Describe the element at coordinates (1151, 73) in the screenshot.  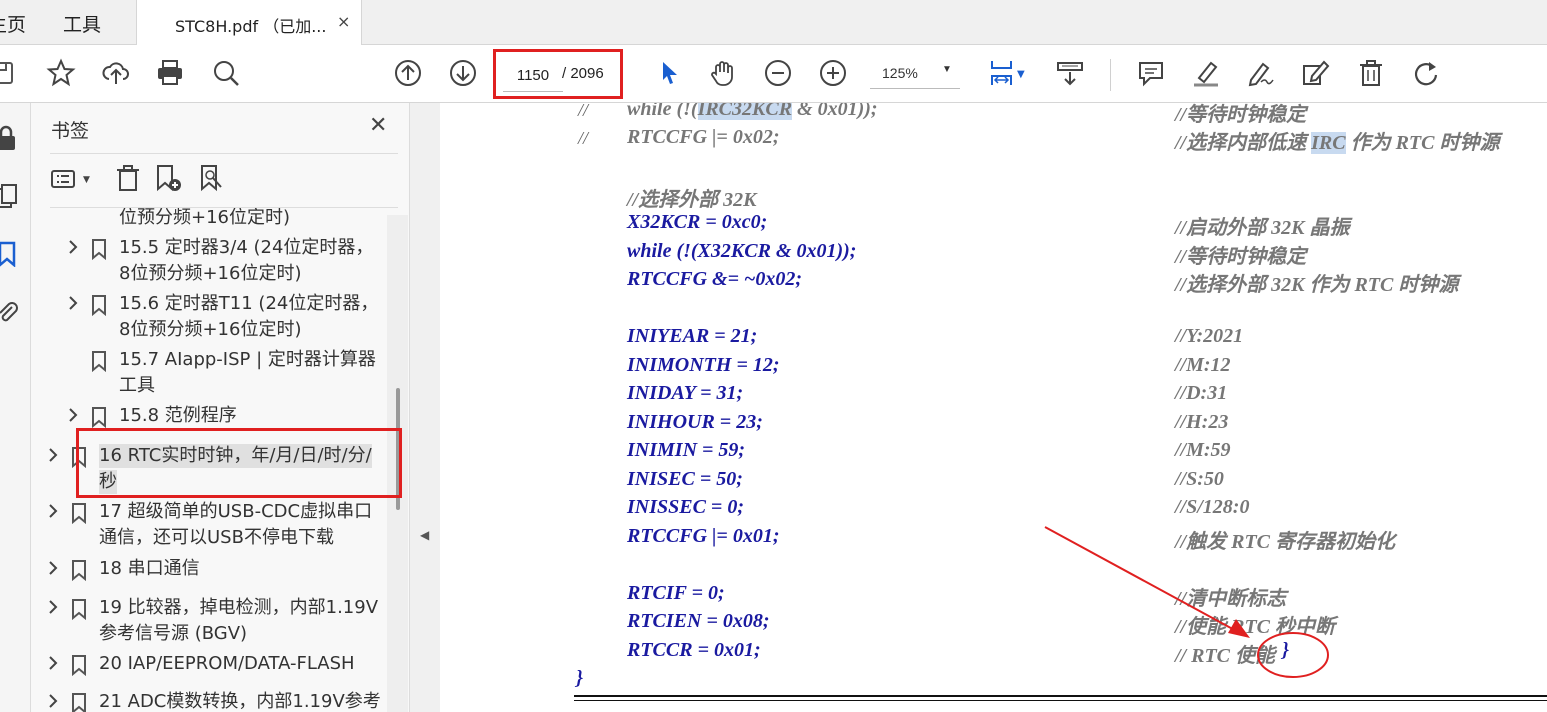
I see `comment-icon` at that location.